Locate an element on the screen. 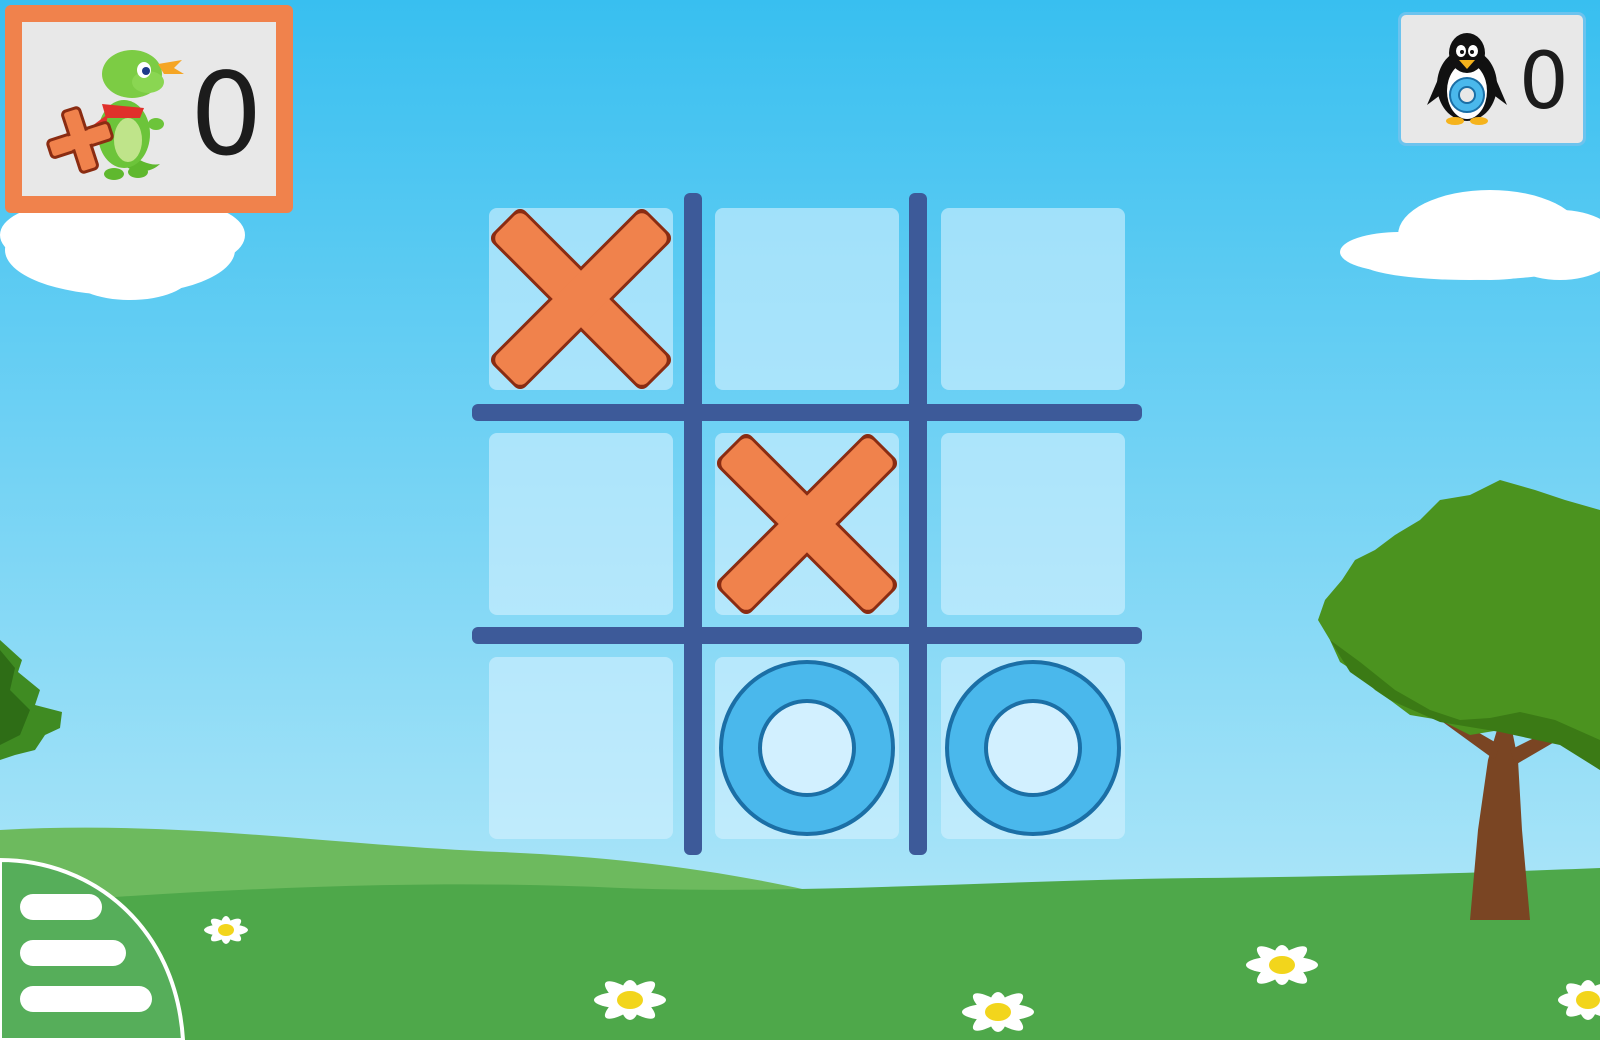  penguin-icon is located at coordinates (1467, 79).